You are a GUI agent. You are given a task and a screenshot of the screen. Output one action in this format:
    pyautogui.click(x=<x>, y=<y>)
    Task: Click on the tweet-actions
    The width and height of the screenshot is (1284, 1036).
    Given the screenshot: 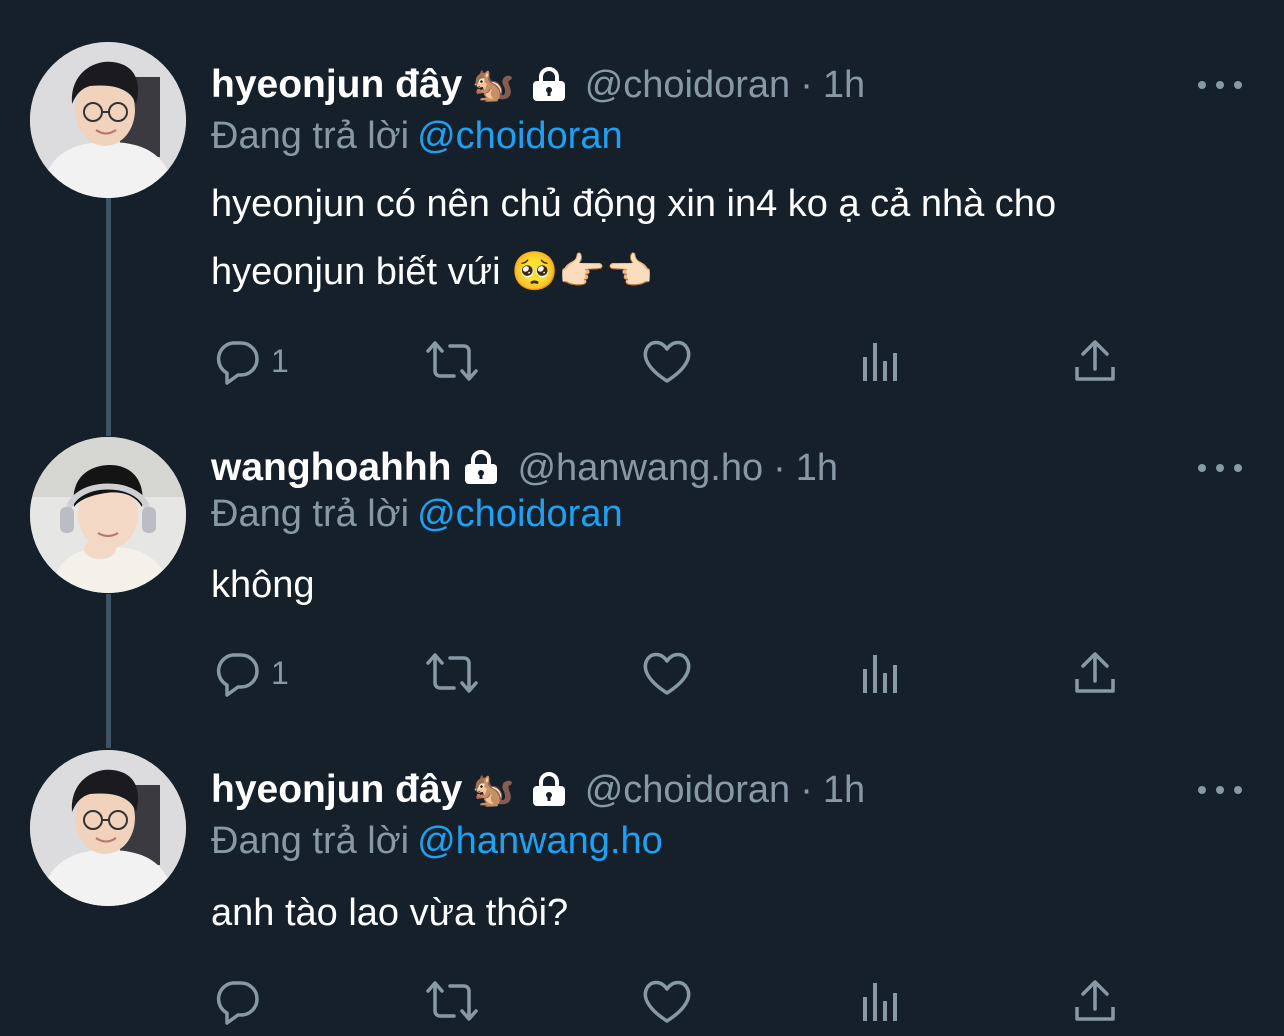 What is the action you would take?
    pyautogui.click(x=671, y=1001)
    